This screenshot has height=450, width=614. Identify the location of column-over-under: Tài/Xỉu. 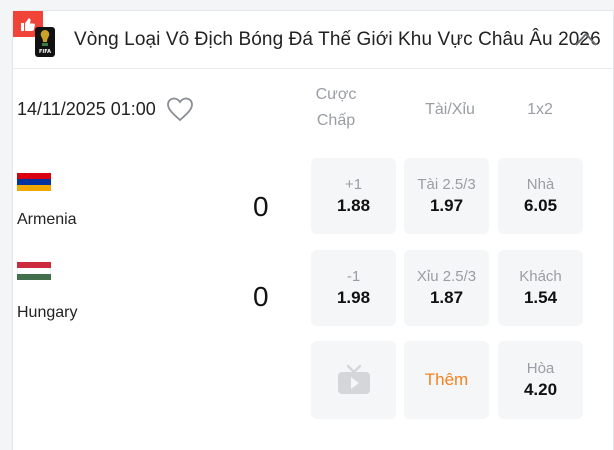
(450, 109).